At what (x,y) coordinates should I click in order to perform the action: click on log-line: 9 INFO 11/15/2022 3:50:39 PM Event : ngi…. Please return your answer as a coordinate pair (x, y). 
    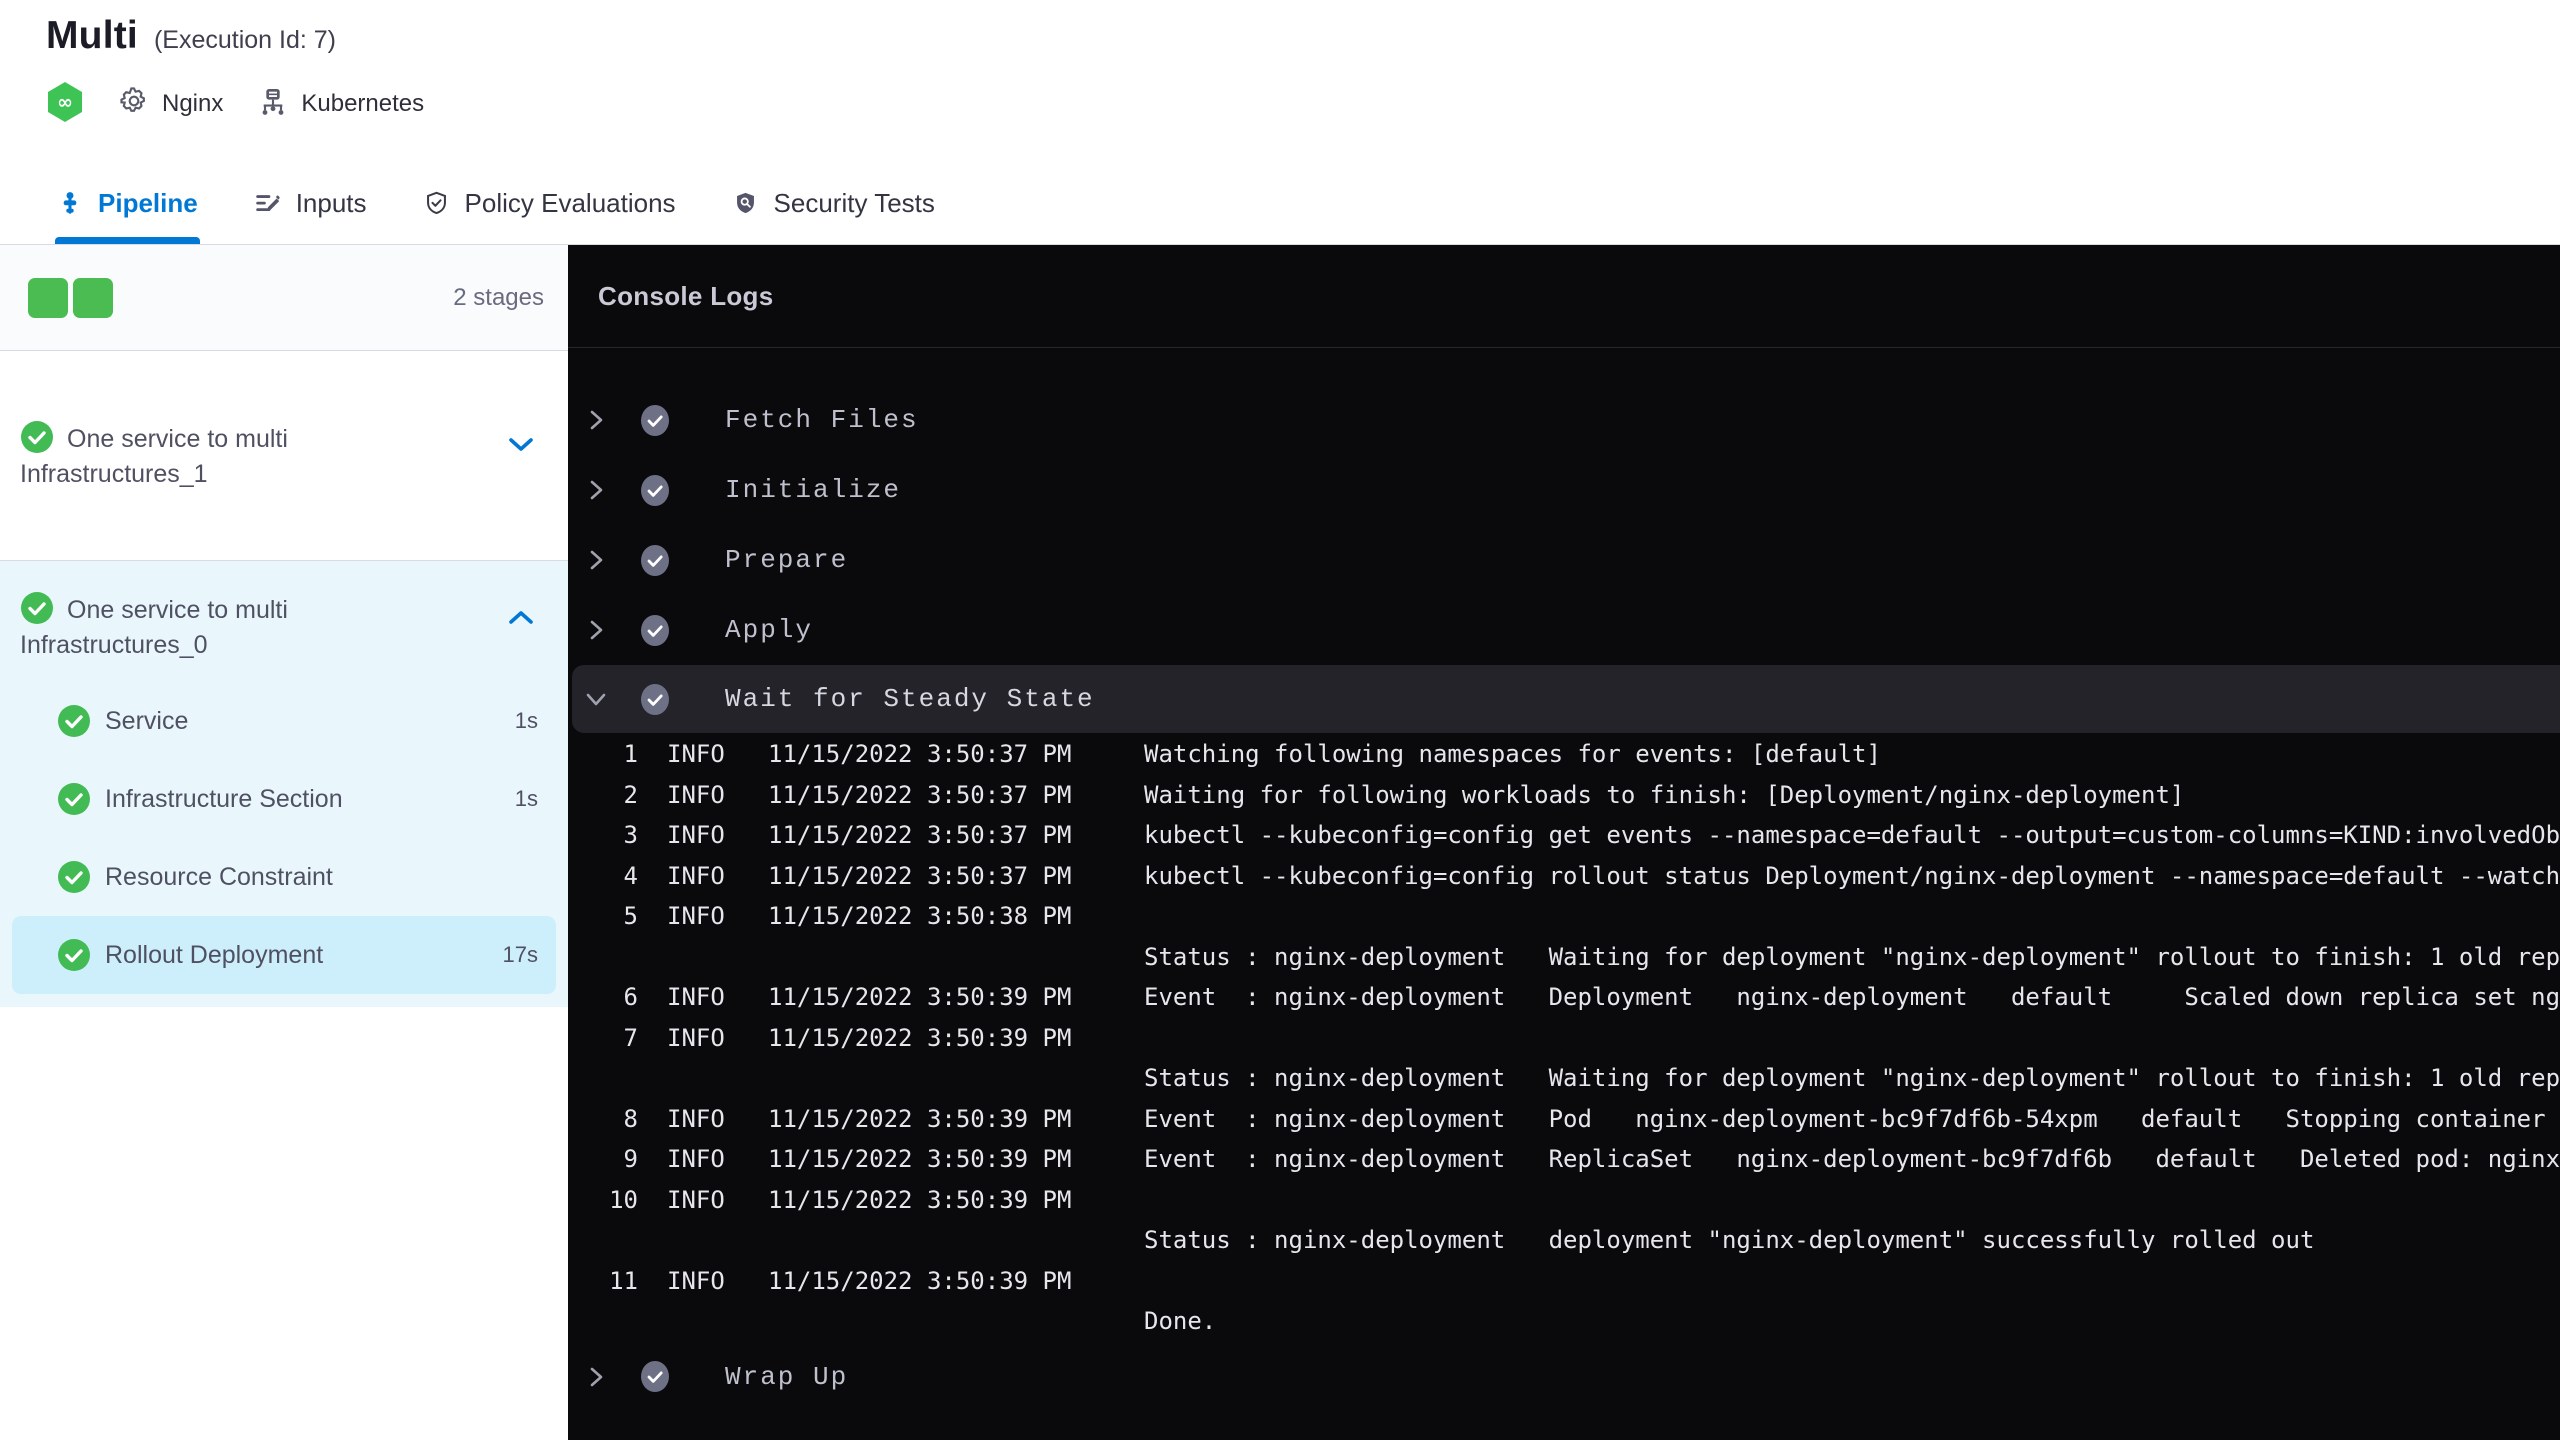
    Looking at the image, I should click on (1564, 1159).